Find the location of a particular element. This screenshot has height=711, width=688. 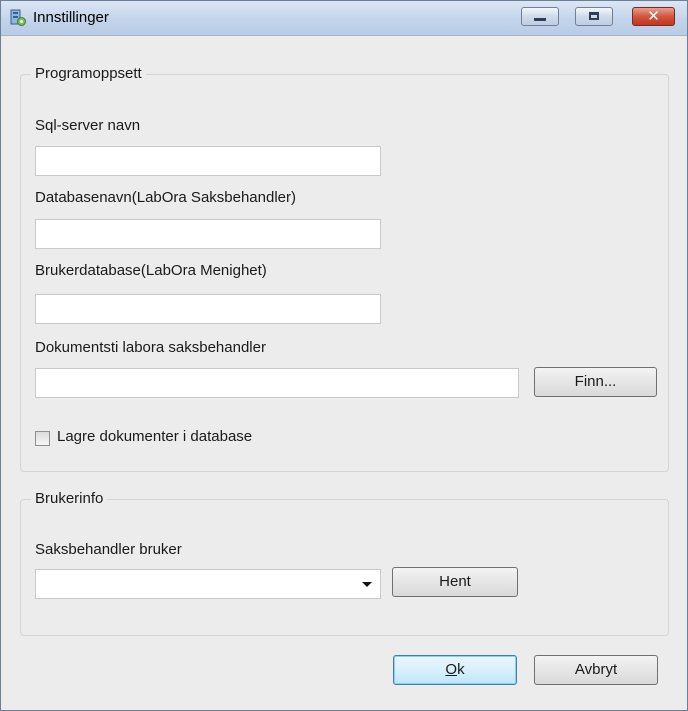

database-input is located at coordinates (208, 234).